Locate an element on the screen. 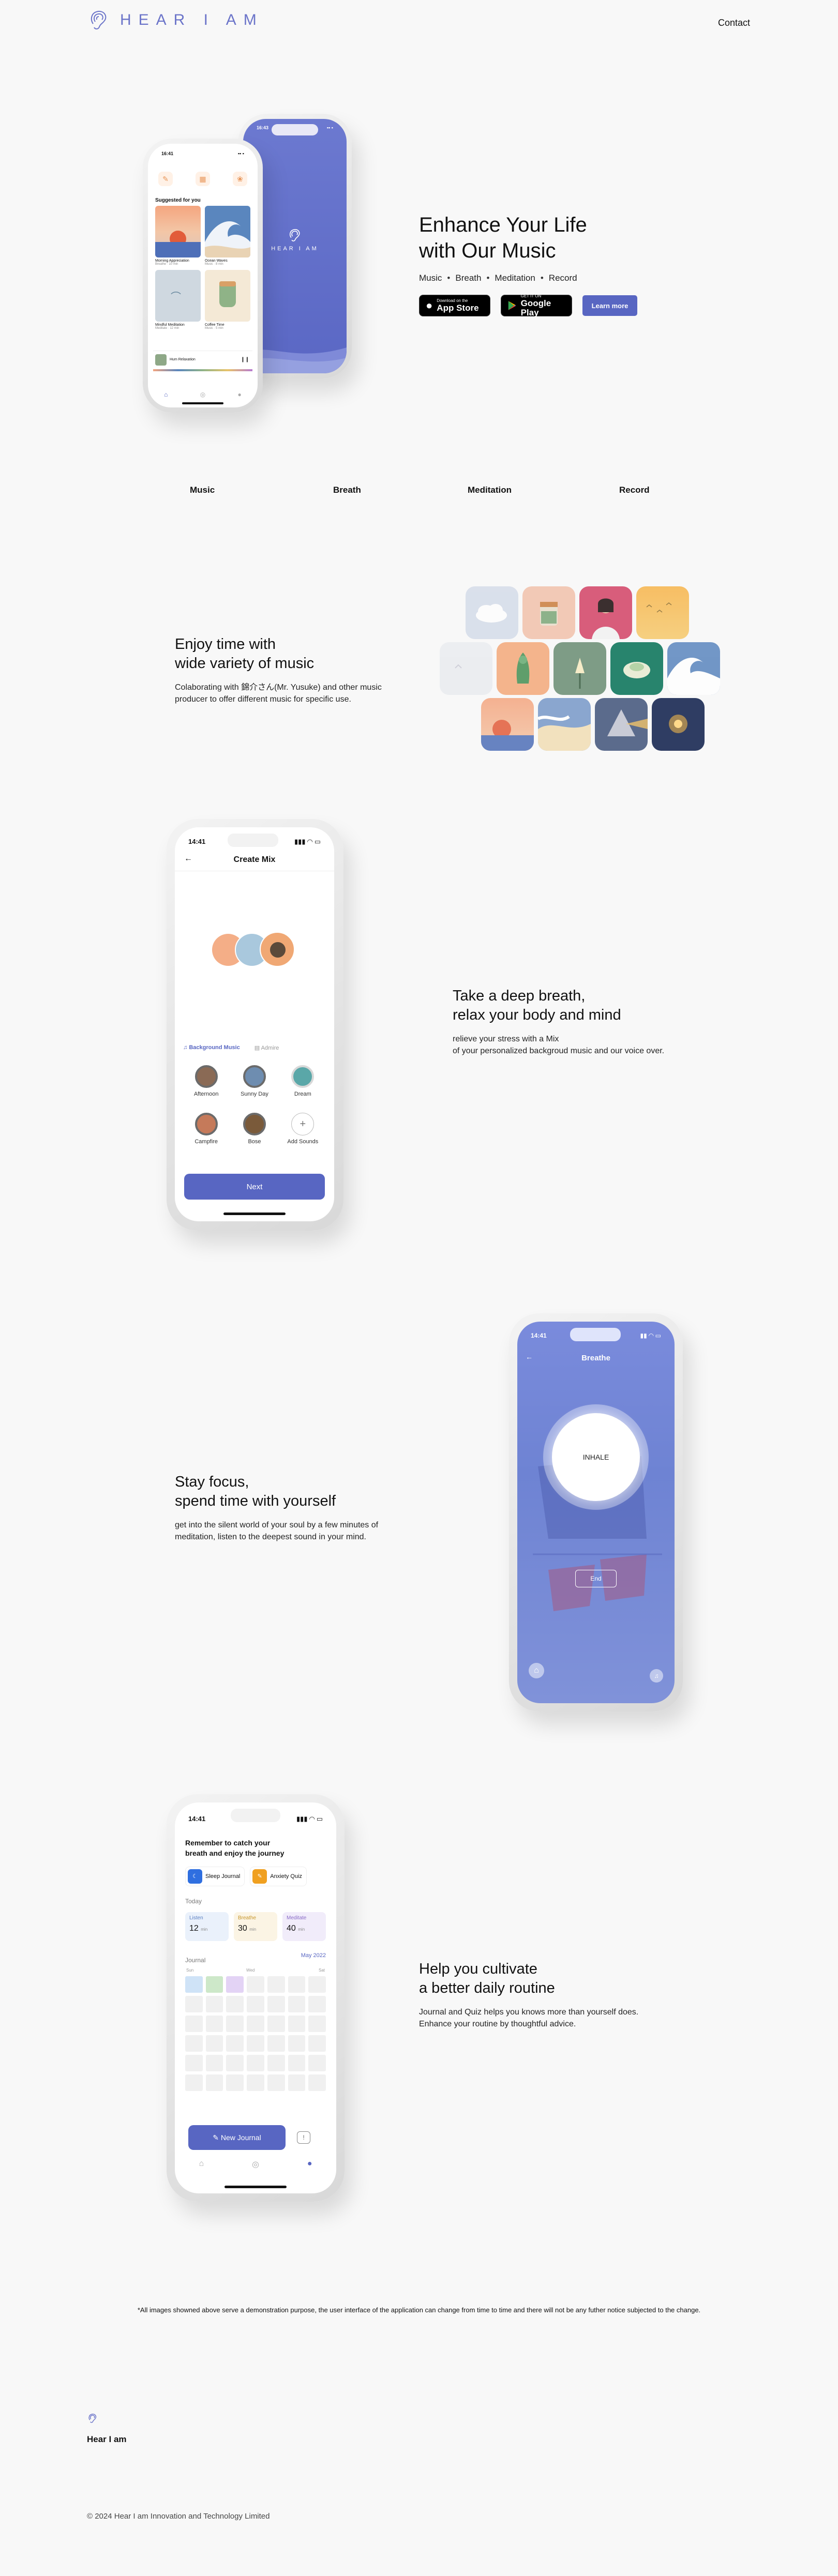 The width and height of the screenshot is (838, 2576). music-icon: ♫ is located at coordinates (656, 1676).